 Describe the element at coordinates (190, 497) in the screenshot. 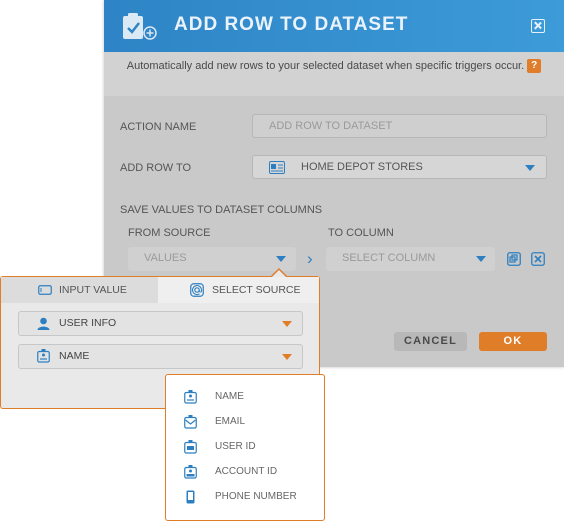

I see `phone-icon` at that location.